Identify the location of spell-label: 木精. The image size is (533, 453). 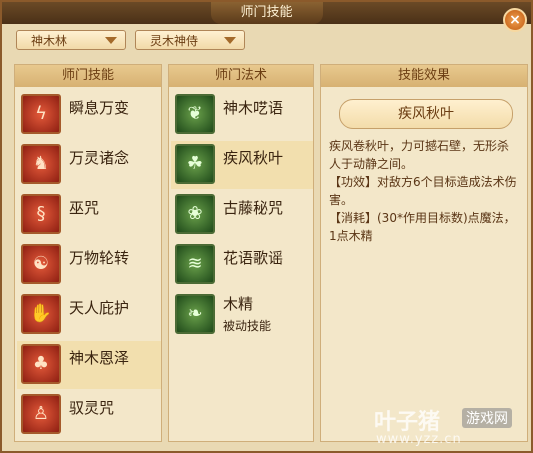
(238, 304).